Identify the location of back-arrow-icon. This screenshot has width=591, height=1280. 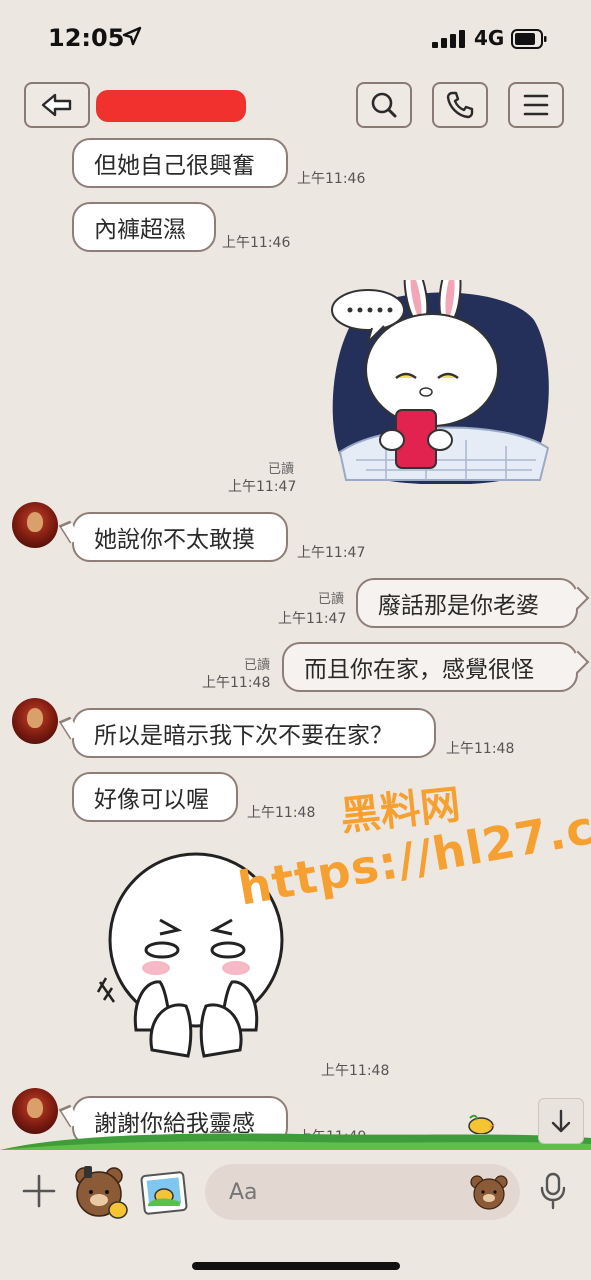
(56, 105).